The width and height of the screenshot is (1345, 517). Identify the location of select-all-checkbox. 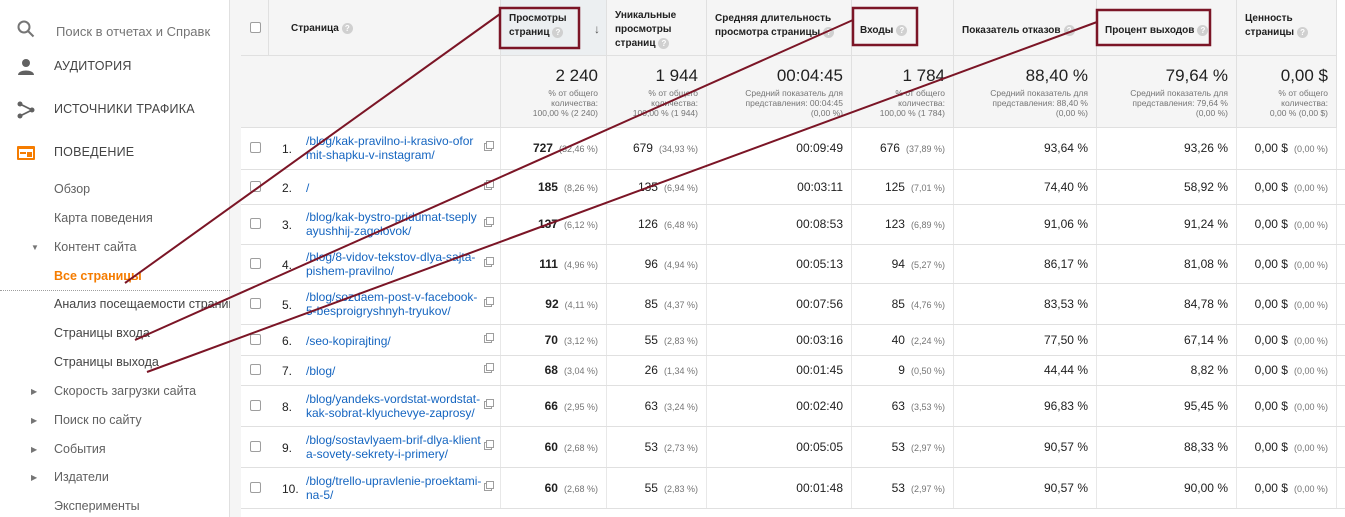
(255, 27).